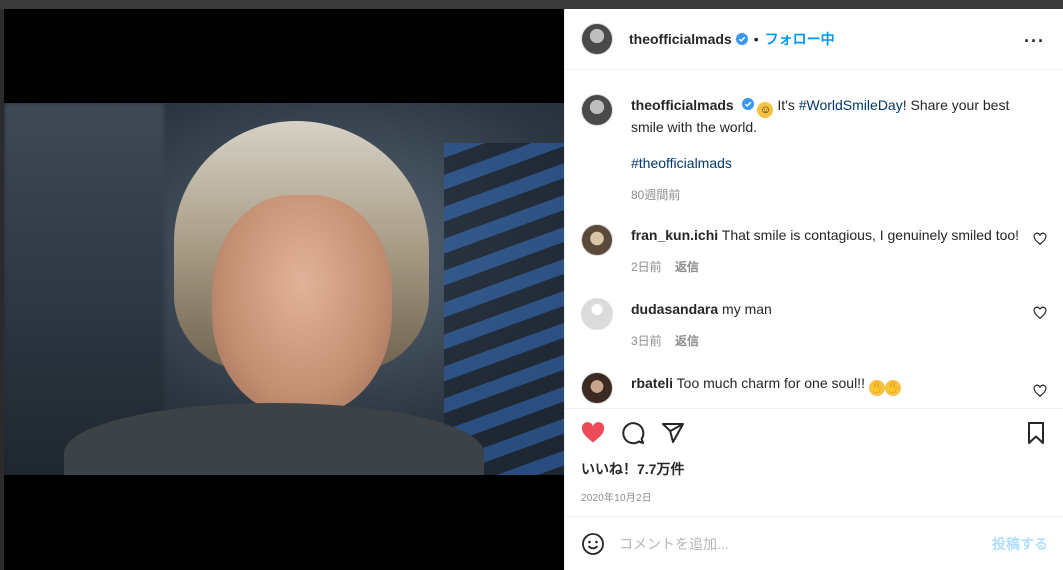 This screenshot has width=1063, height=570. I want to click on comment-item: rbateli Too much charm for one soul!! ✋ ✋, so click(814, 383).